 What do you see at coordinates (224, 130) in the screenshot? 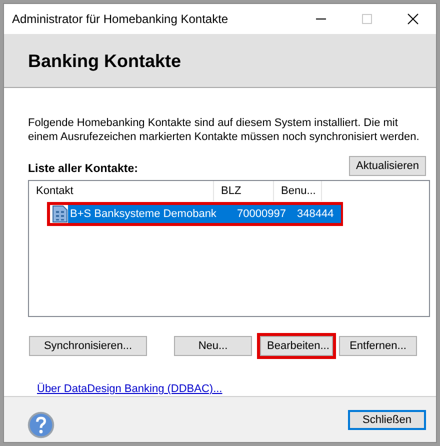
I see `intro-text: Folgende Homebanking Kontakte sind auf diesem System installiert. Die mit einem Ausrufezeichen markierten Kontakte müssen noch synchronisiert werden.` at bounding box center [224, 130].